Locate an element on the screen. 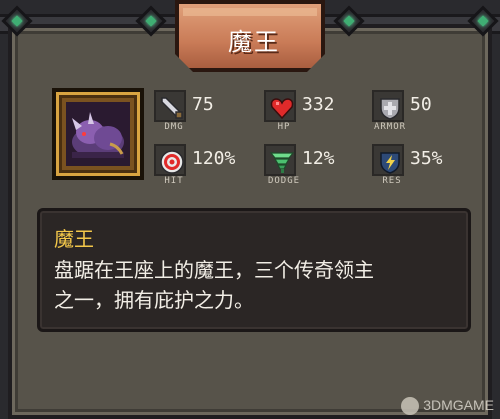 Image resolution: width=500 pixels, height=419 pixels. resist-shield-icon is located at coordinates (390, 163).